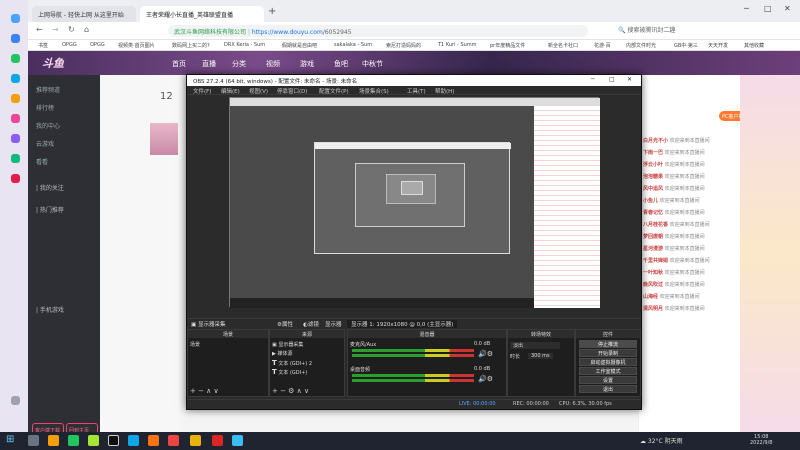 This screenshot has height=450, width=800. I want to click on nav-home: 首页, so click(179, 64).